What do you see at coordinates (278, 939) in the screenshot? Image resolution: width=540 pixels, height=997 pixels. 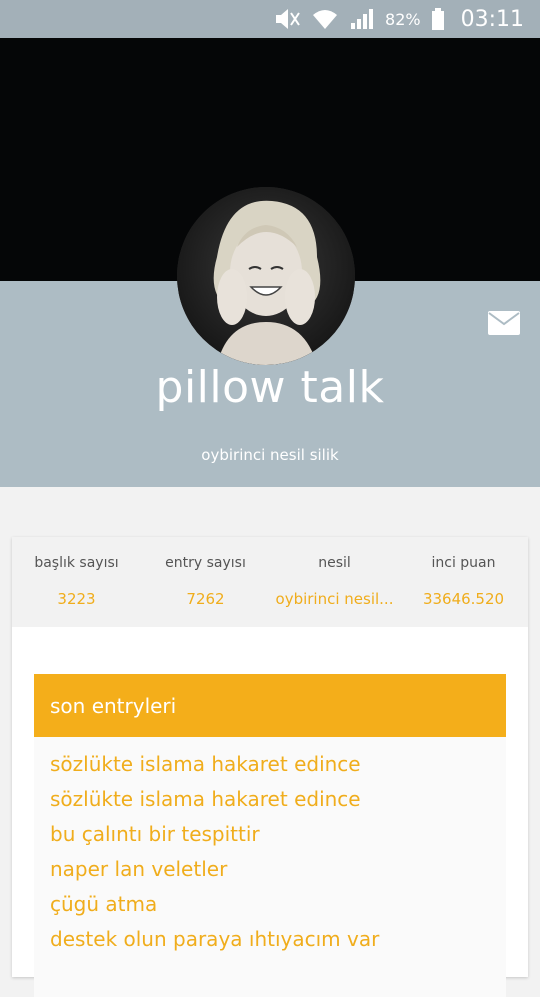 I see `entry-link: destek olun paraya ıhtıyacım var` at bounding box center [278, 939].